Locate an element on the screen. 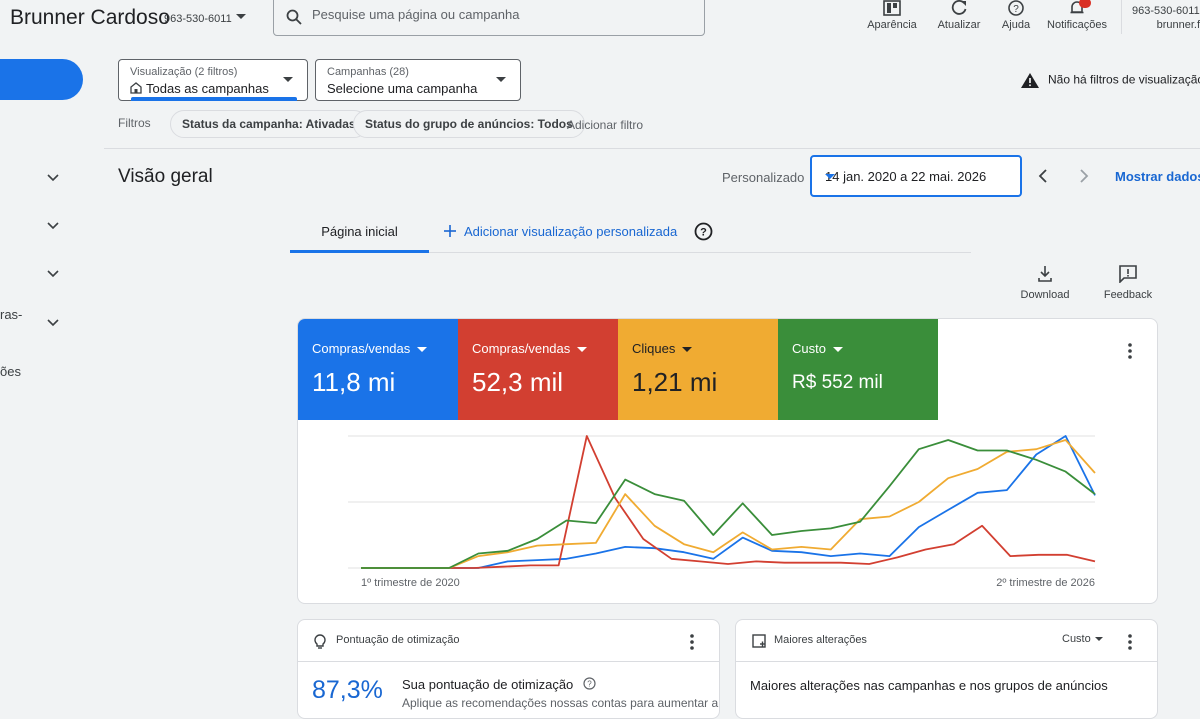 This screenshot has width=1200, height=719. optimization-score: 87,3% is located at coordinates (347, 690).